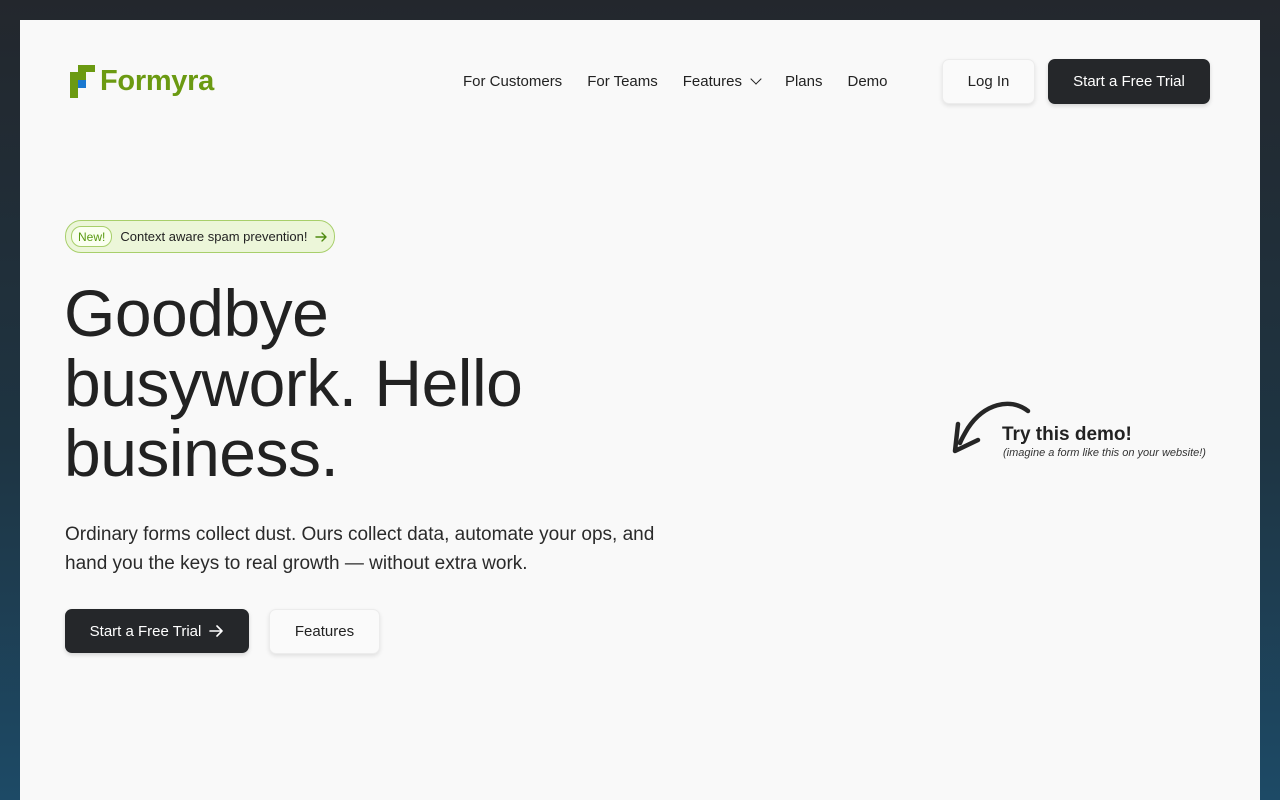 The height and width of the screenshot is (800, 1280). I want to click on nav-item-features: Features, so click(722, 81).